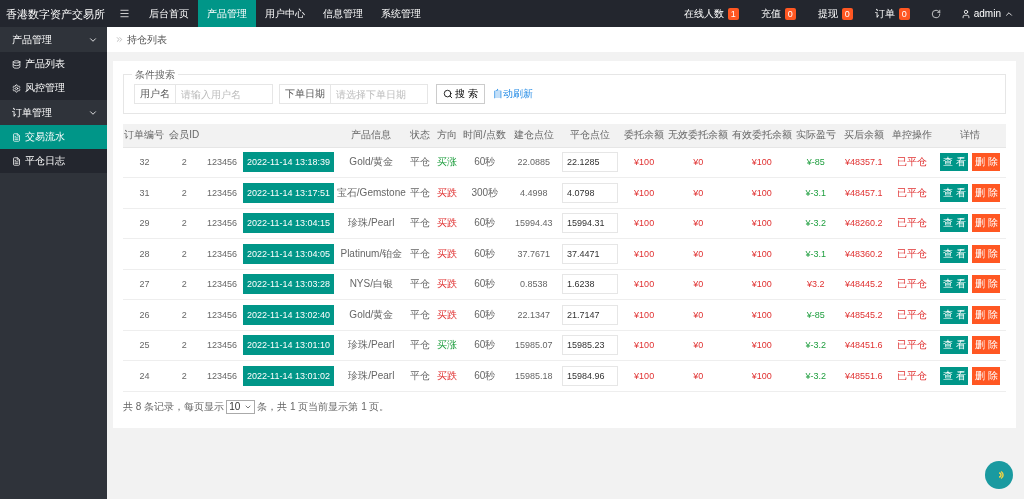 The width and height of the screenshot is (1024, 499). I want to click on order-id-cell: 32, so click(144, 162).